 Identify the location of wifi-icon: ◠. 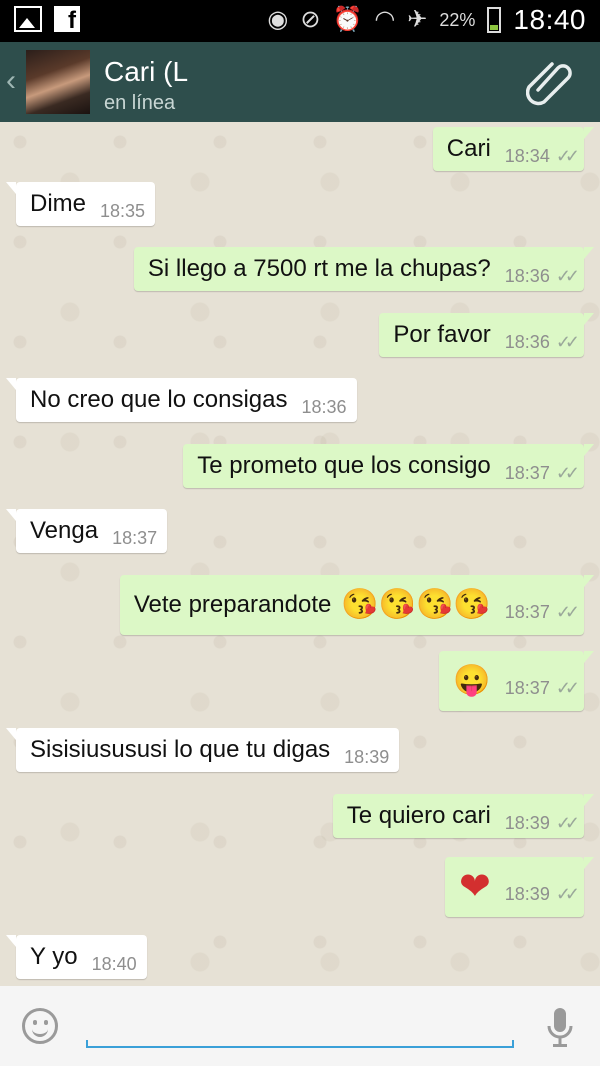
(385, 19).